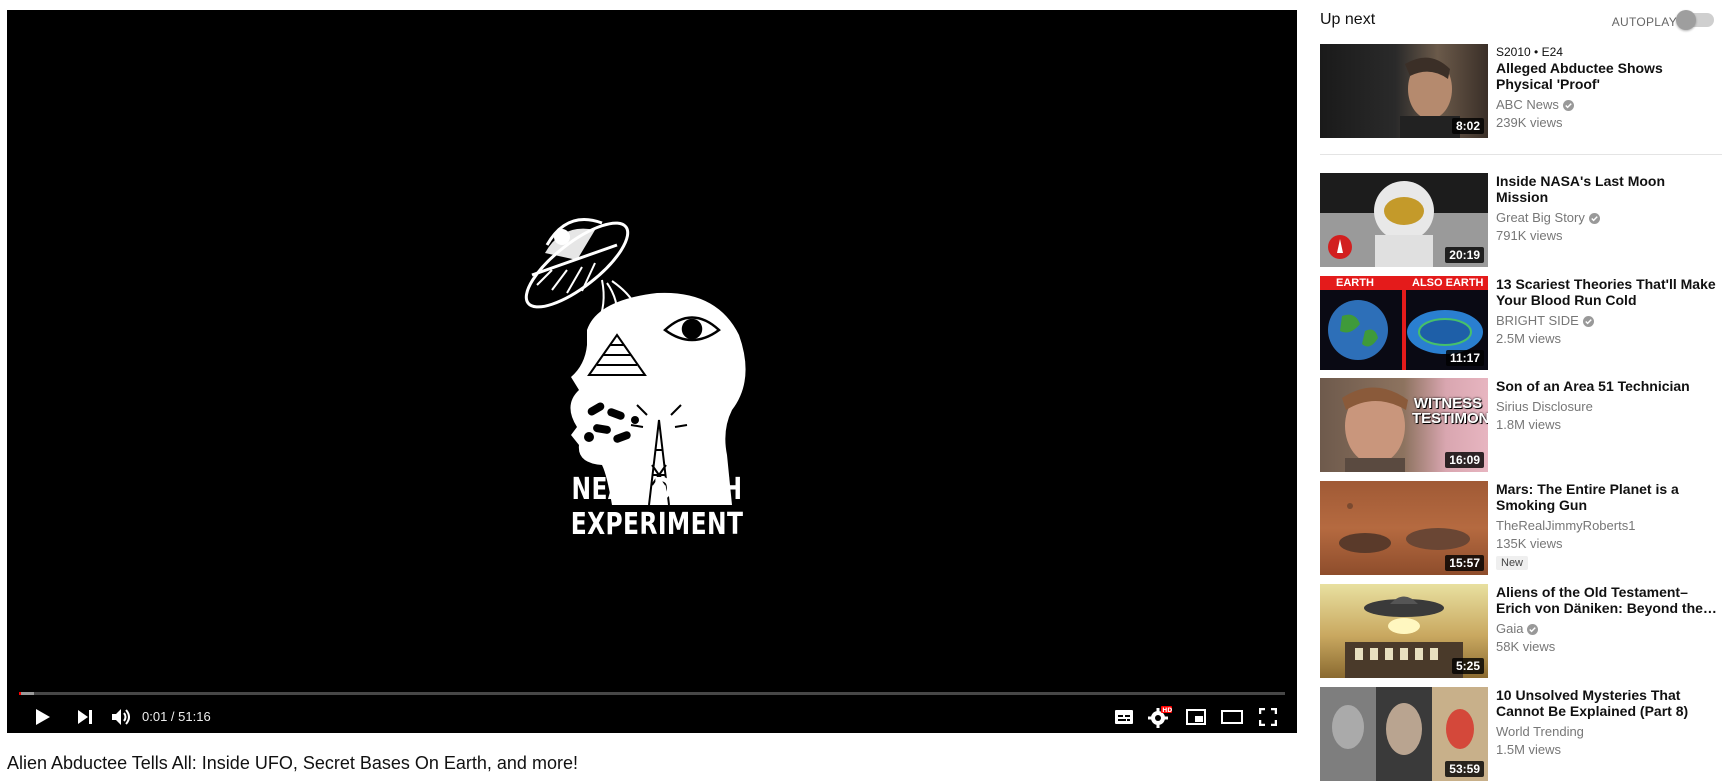 The image size is (1730, 783). What do you see at coordinates (1404, 91) in the screenshot?
I see `video-thumbnail: 8:02` at bounding box center [1404, 91].